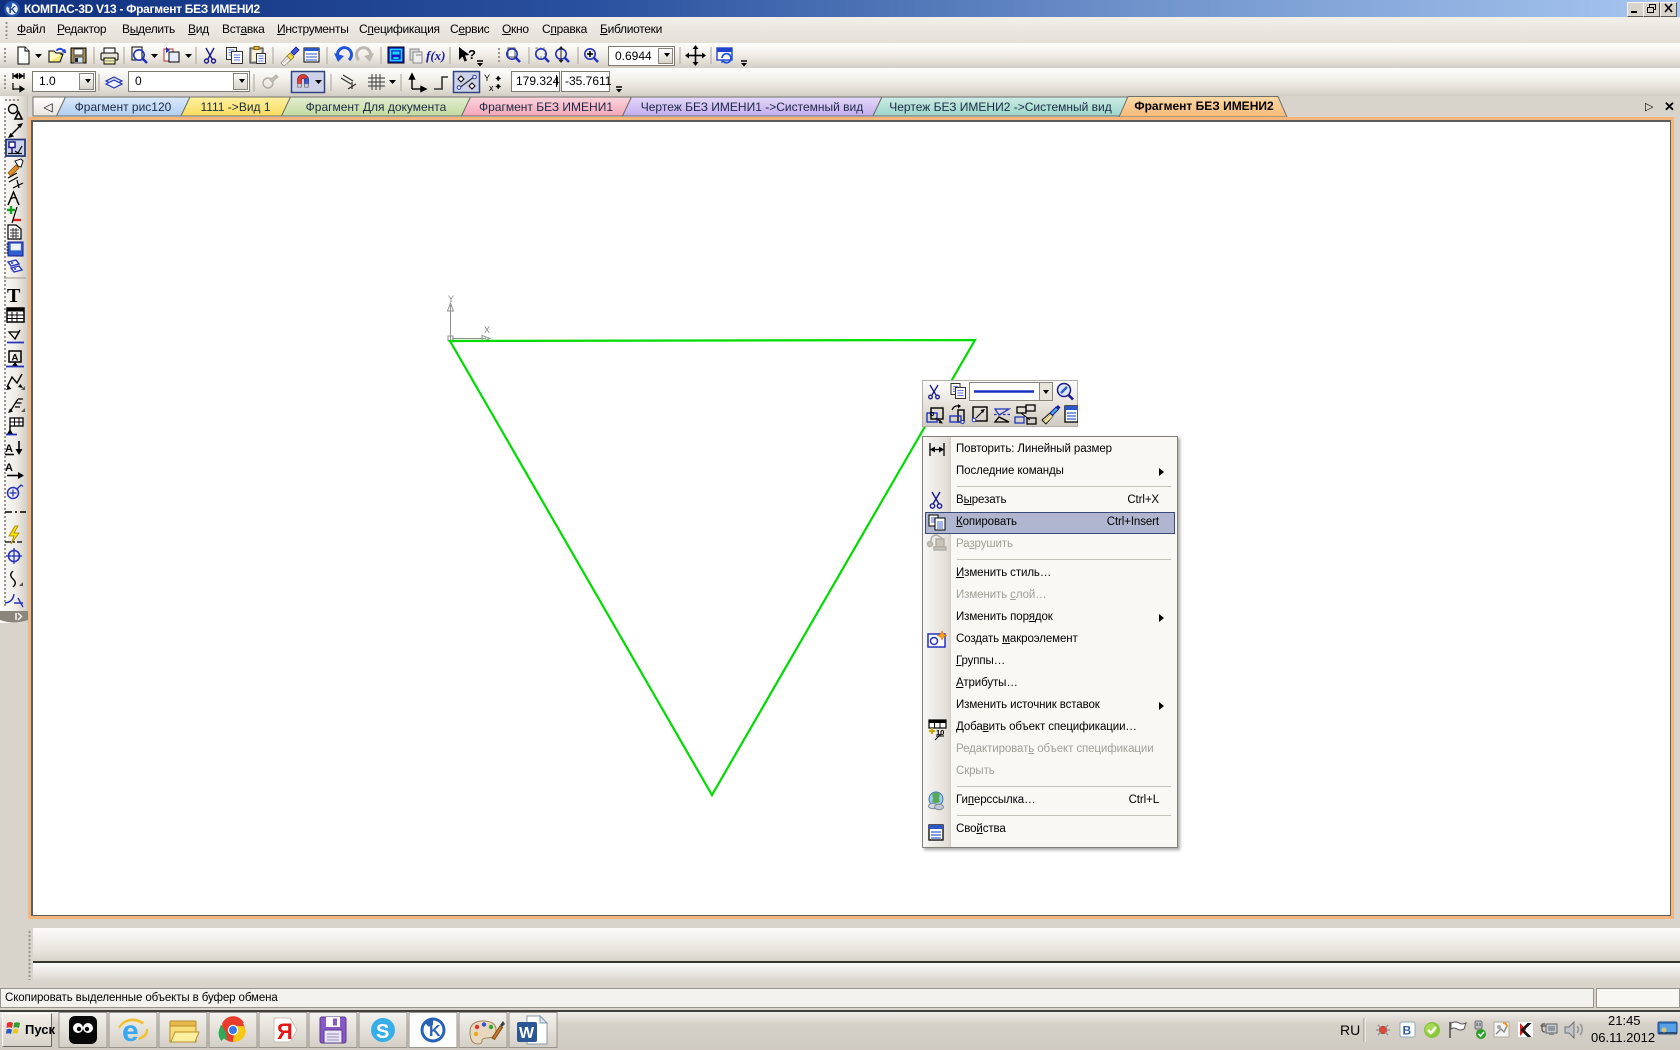  What do you see at coordinates (435, 1031) in the screenshot?
I see `svg-text: K` at bounding box center [435, 1031].